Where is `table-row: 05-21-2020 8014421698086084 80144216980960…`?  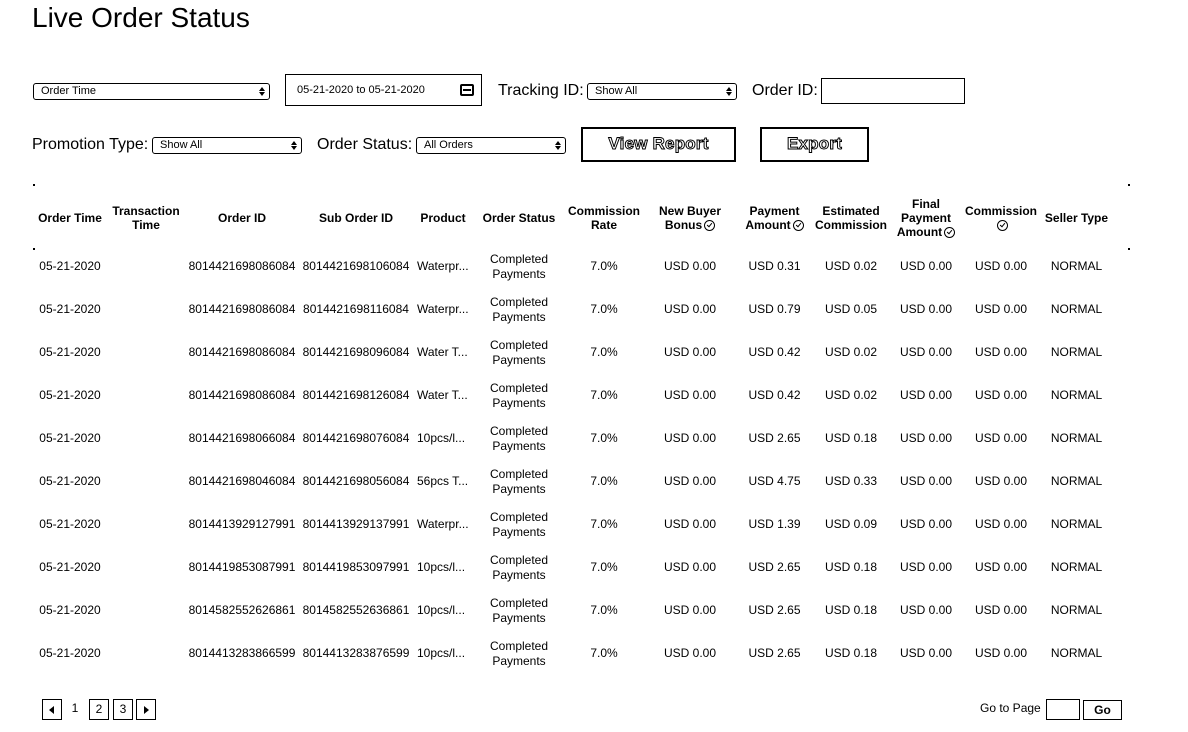
table-row: 05-21-2020 8014421698086084 80144216980960… is located at coordinates (573, 352).